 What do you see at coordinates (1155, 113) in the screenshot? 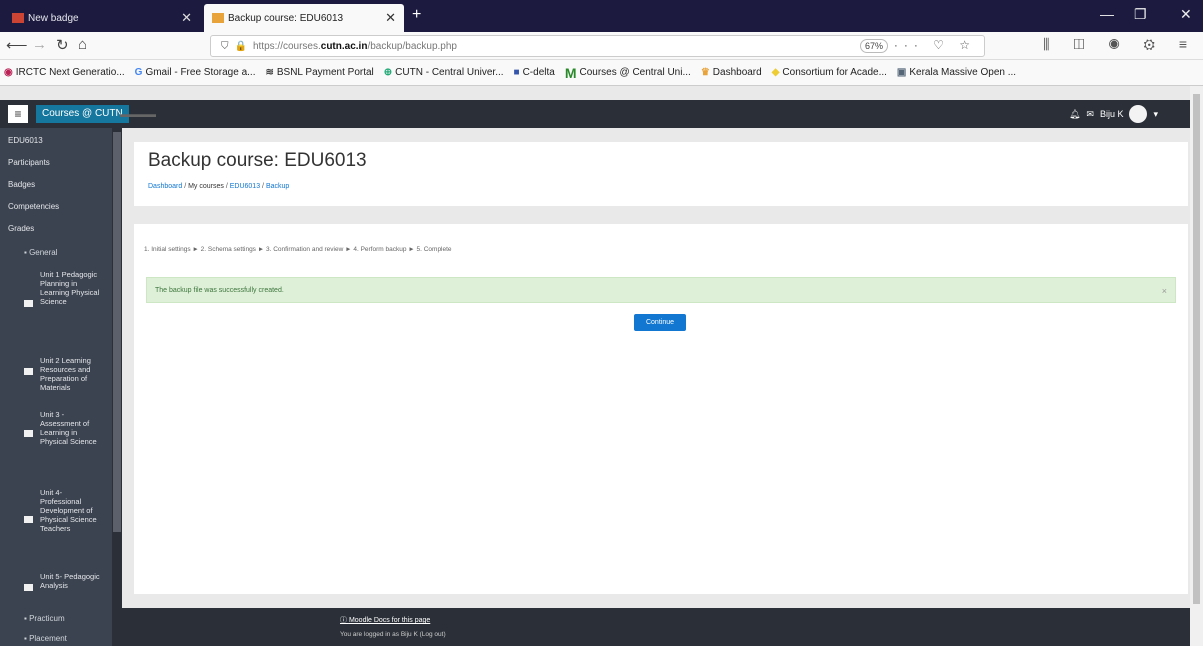
I see `chevron-down-icon: ▾` at bounding box center [1155, 113].